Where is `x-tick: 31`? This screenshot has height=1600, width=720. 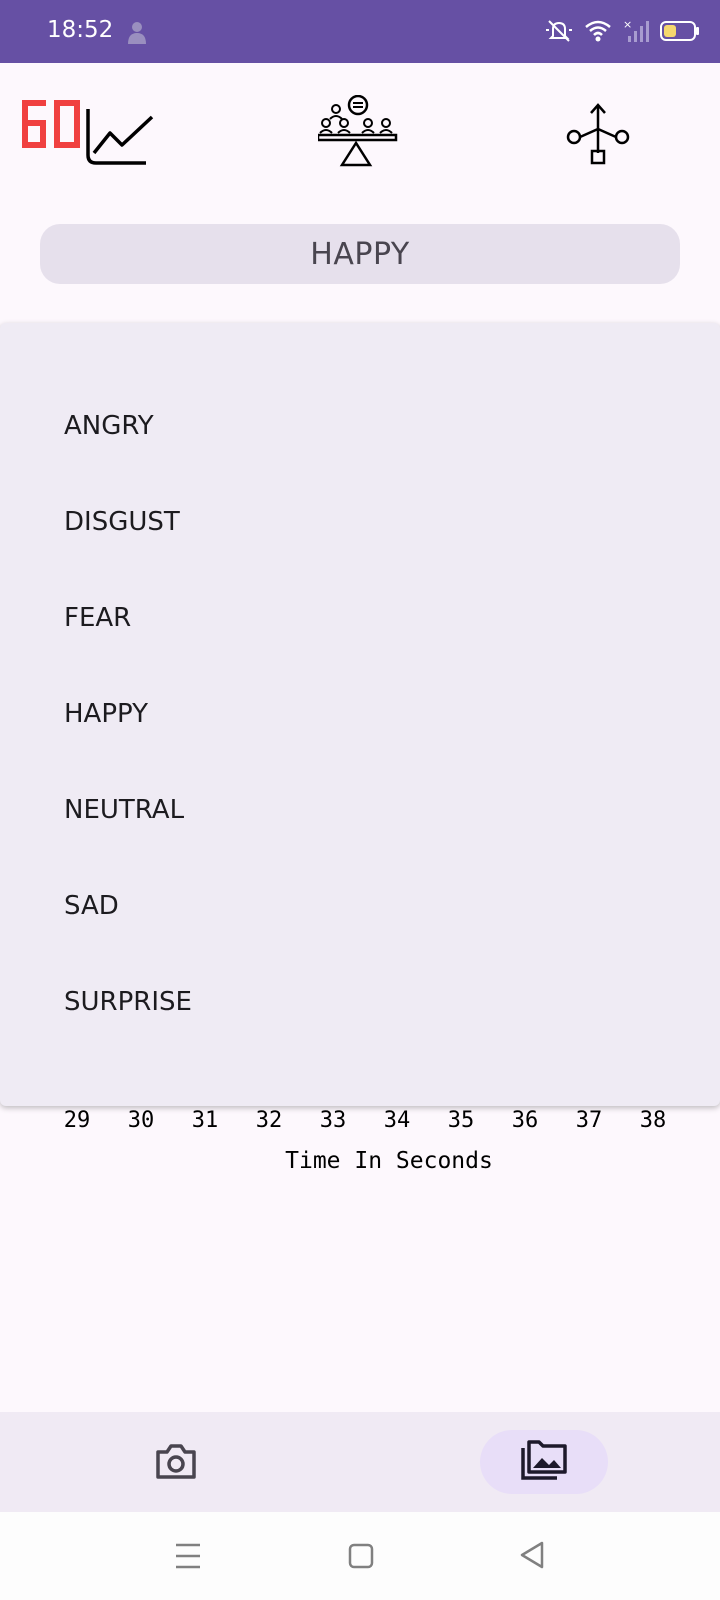 x-tick: 31 is located at coordinates (205, 1120).